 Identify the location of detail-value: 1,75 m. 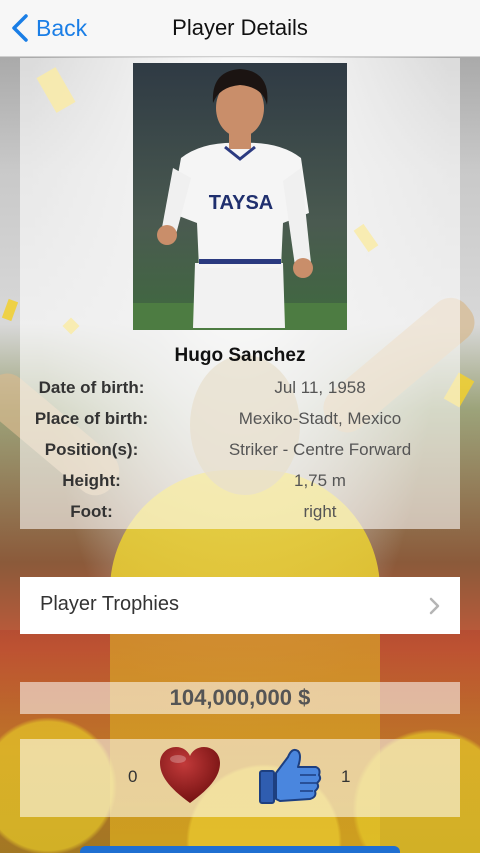
(320, 480).